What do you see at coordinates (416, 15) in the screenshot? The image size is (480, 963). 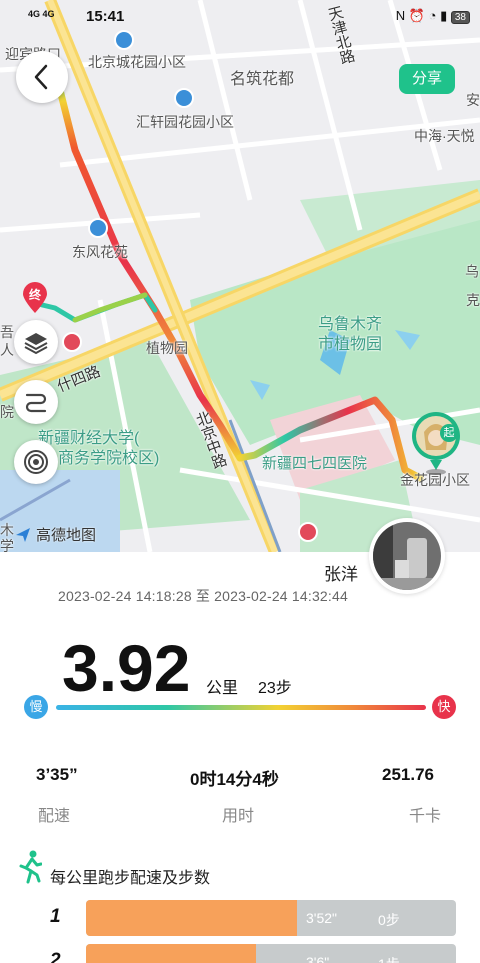 I see `alarm-icon: ⏰` at bounding box center [416, 15].